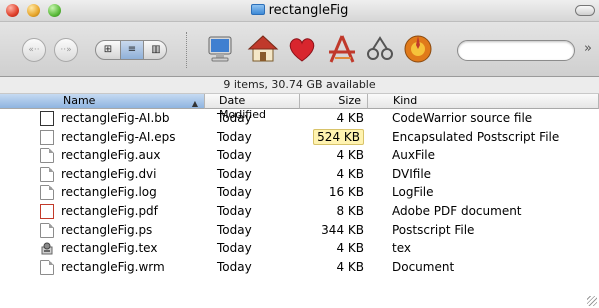  Describe the element at coordinates (47, 137) in the screenshot. I see `eps-file-icon` at that location.